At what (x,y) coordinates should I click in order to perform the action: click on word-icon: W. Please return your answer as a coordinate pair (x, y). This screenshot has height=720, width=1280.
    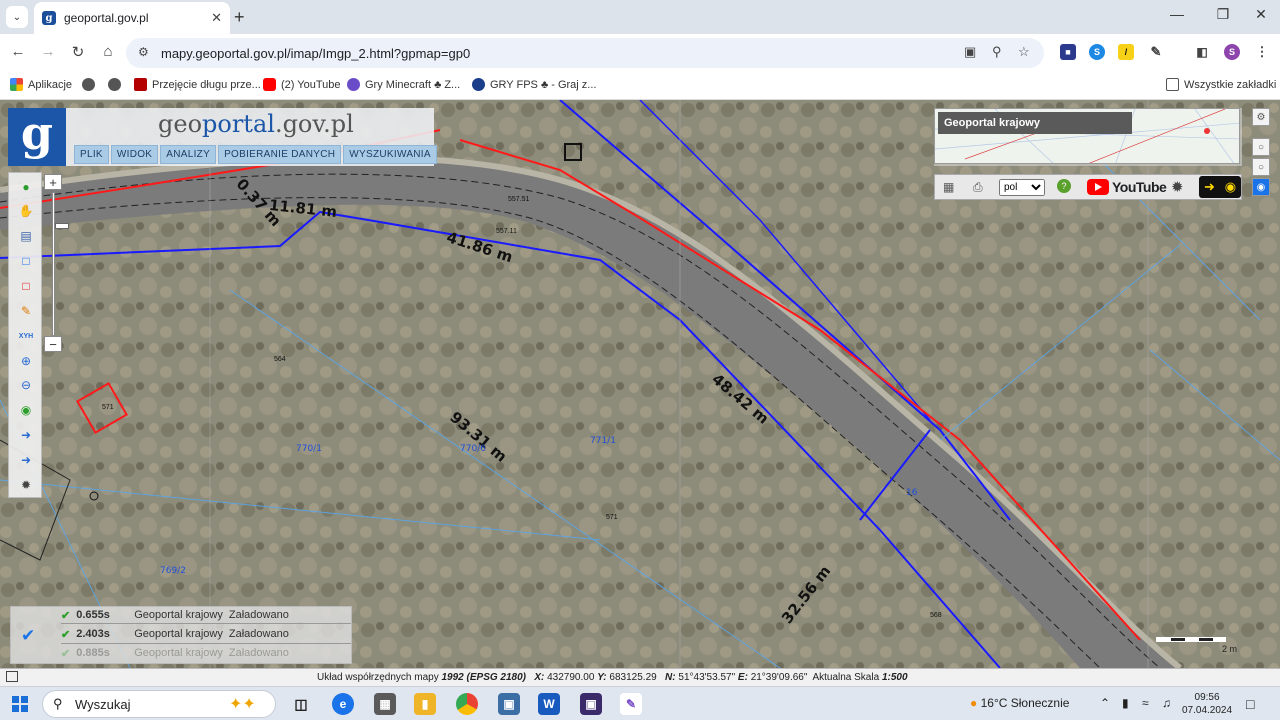
    Looking at the image, I should click on (549, 704).